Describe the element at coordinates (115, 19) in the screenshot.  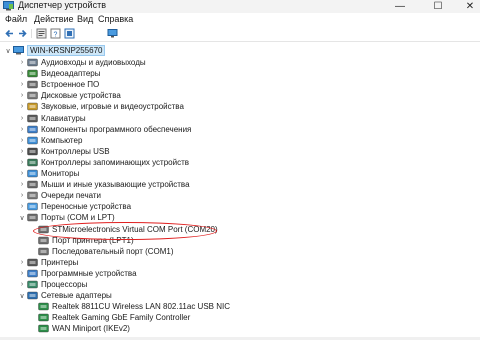
I see `menu-help: Справка` at that location.